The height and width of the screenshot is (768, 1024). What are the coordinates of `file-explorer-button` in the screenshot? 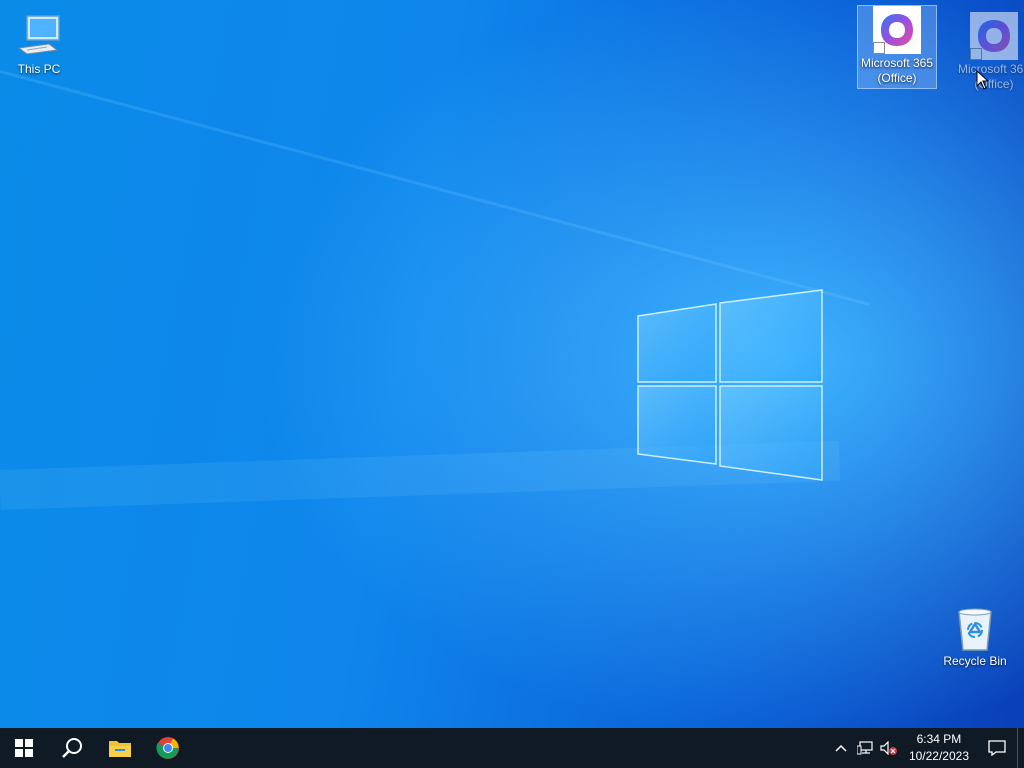 It's located at (120, 748).